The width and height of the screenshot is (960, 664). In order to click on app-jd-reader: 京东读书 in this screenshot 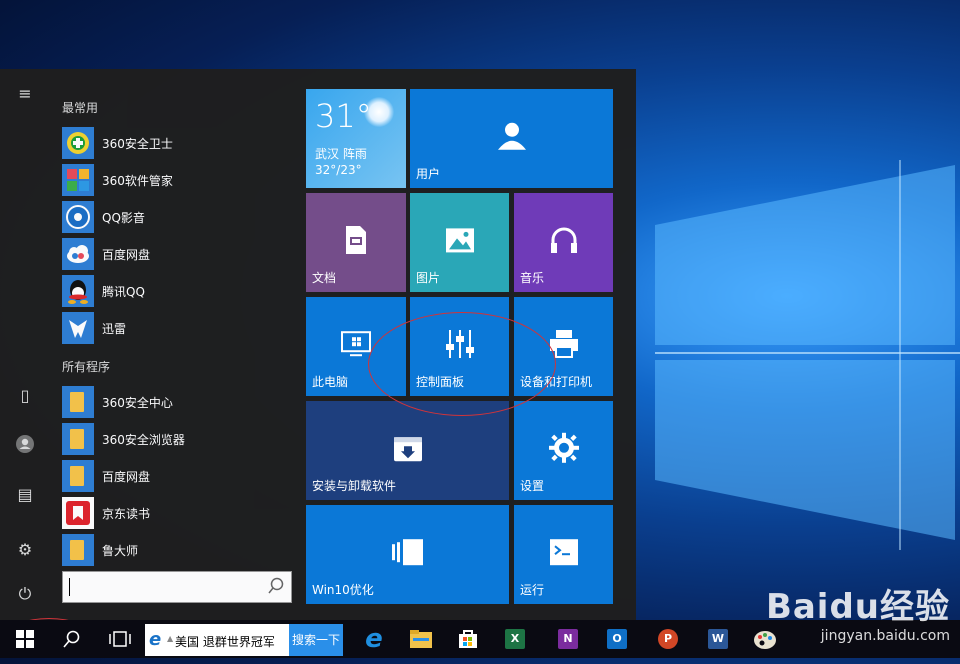, I will do `click(180, 513)`.